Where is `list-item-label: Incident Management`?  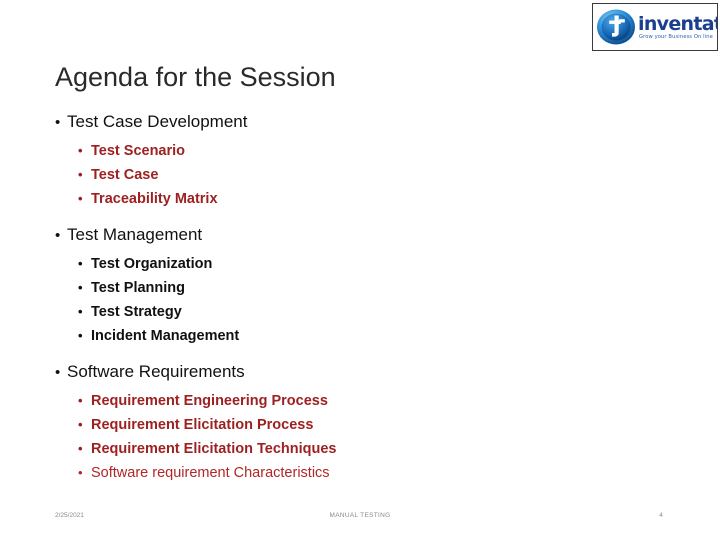
list-item-label: Incident Management is located at coordinates (165, 336).